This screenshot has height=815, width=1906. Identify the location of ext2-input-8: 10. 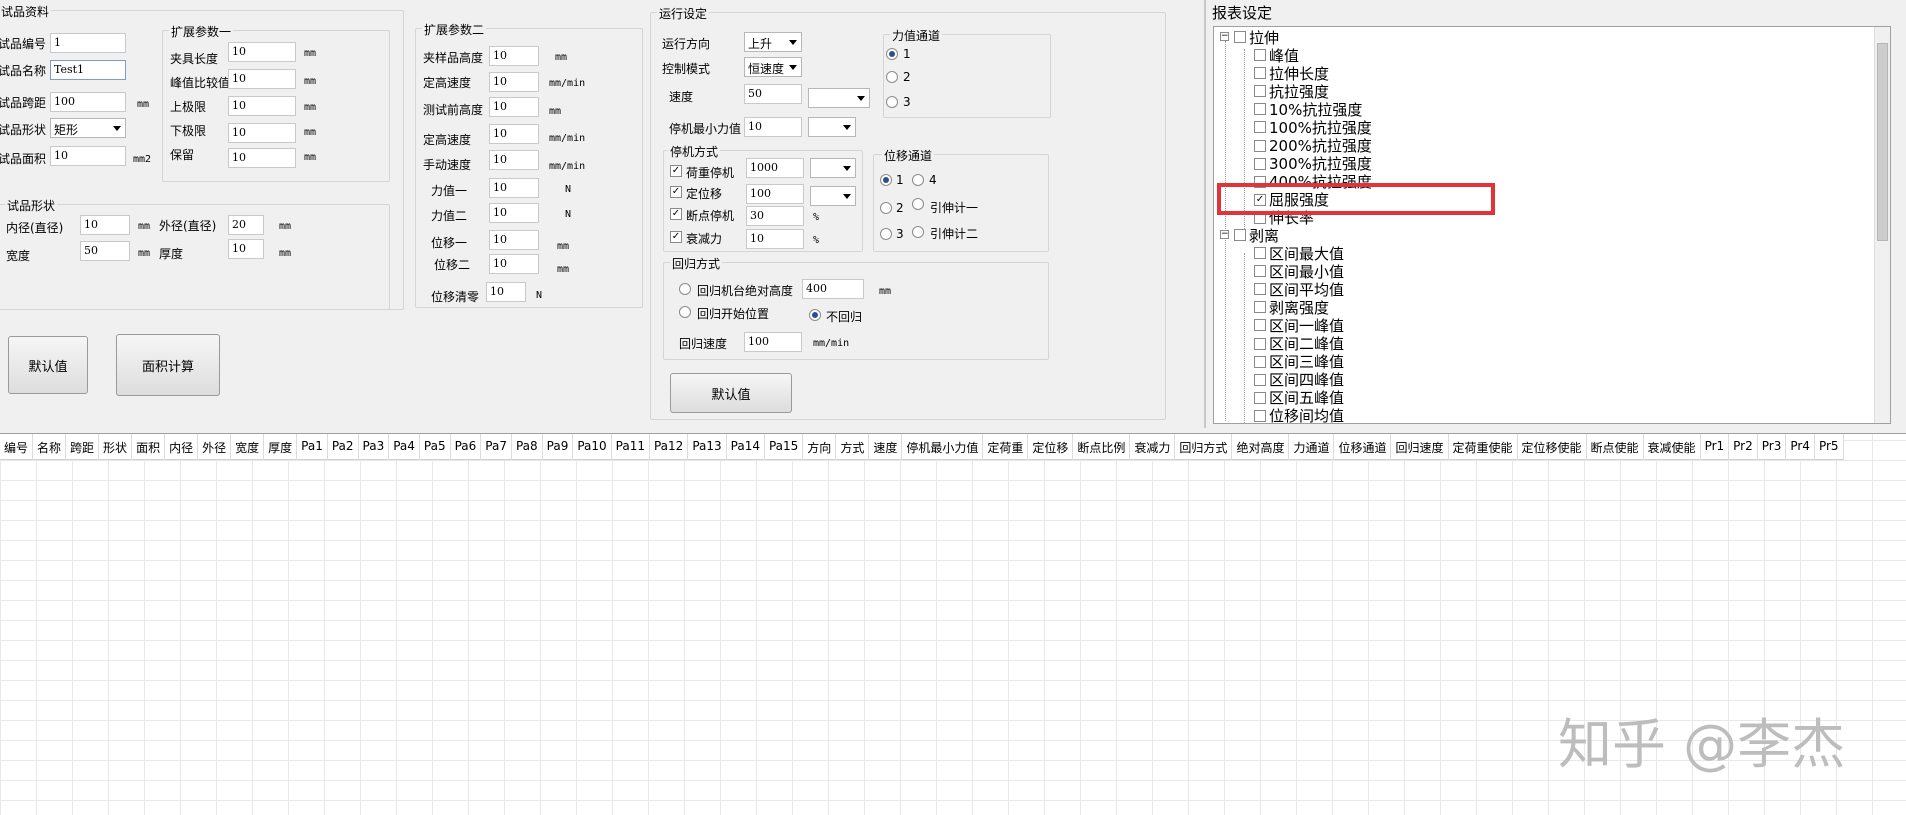
(514, 264).